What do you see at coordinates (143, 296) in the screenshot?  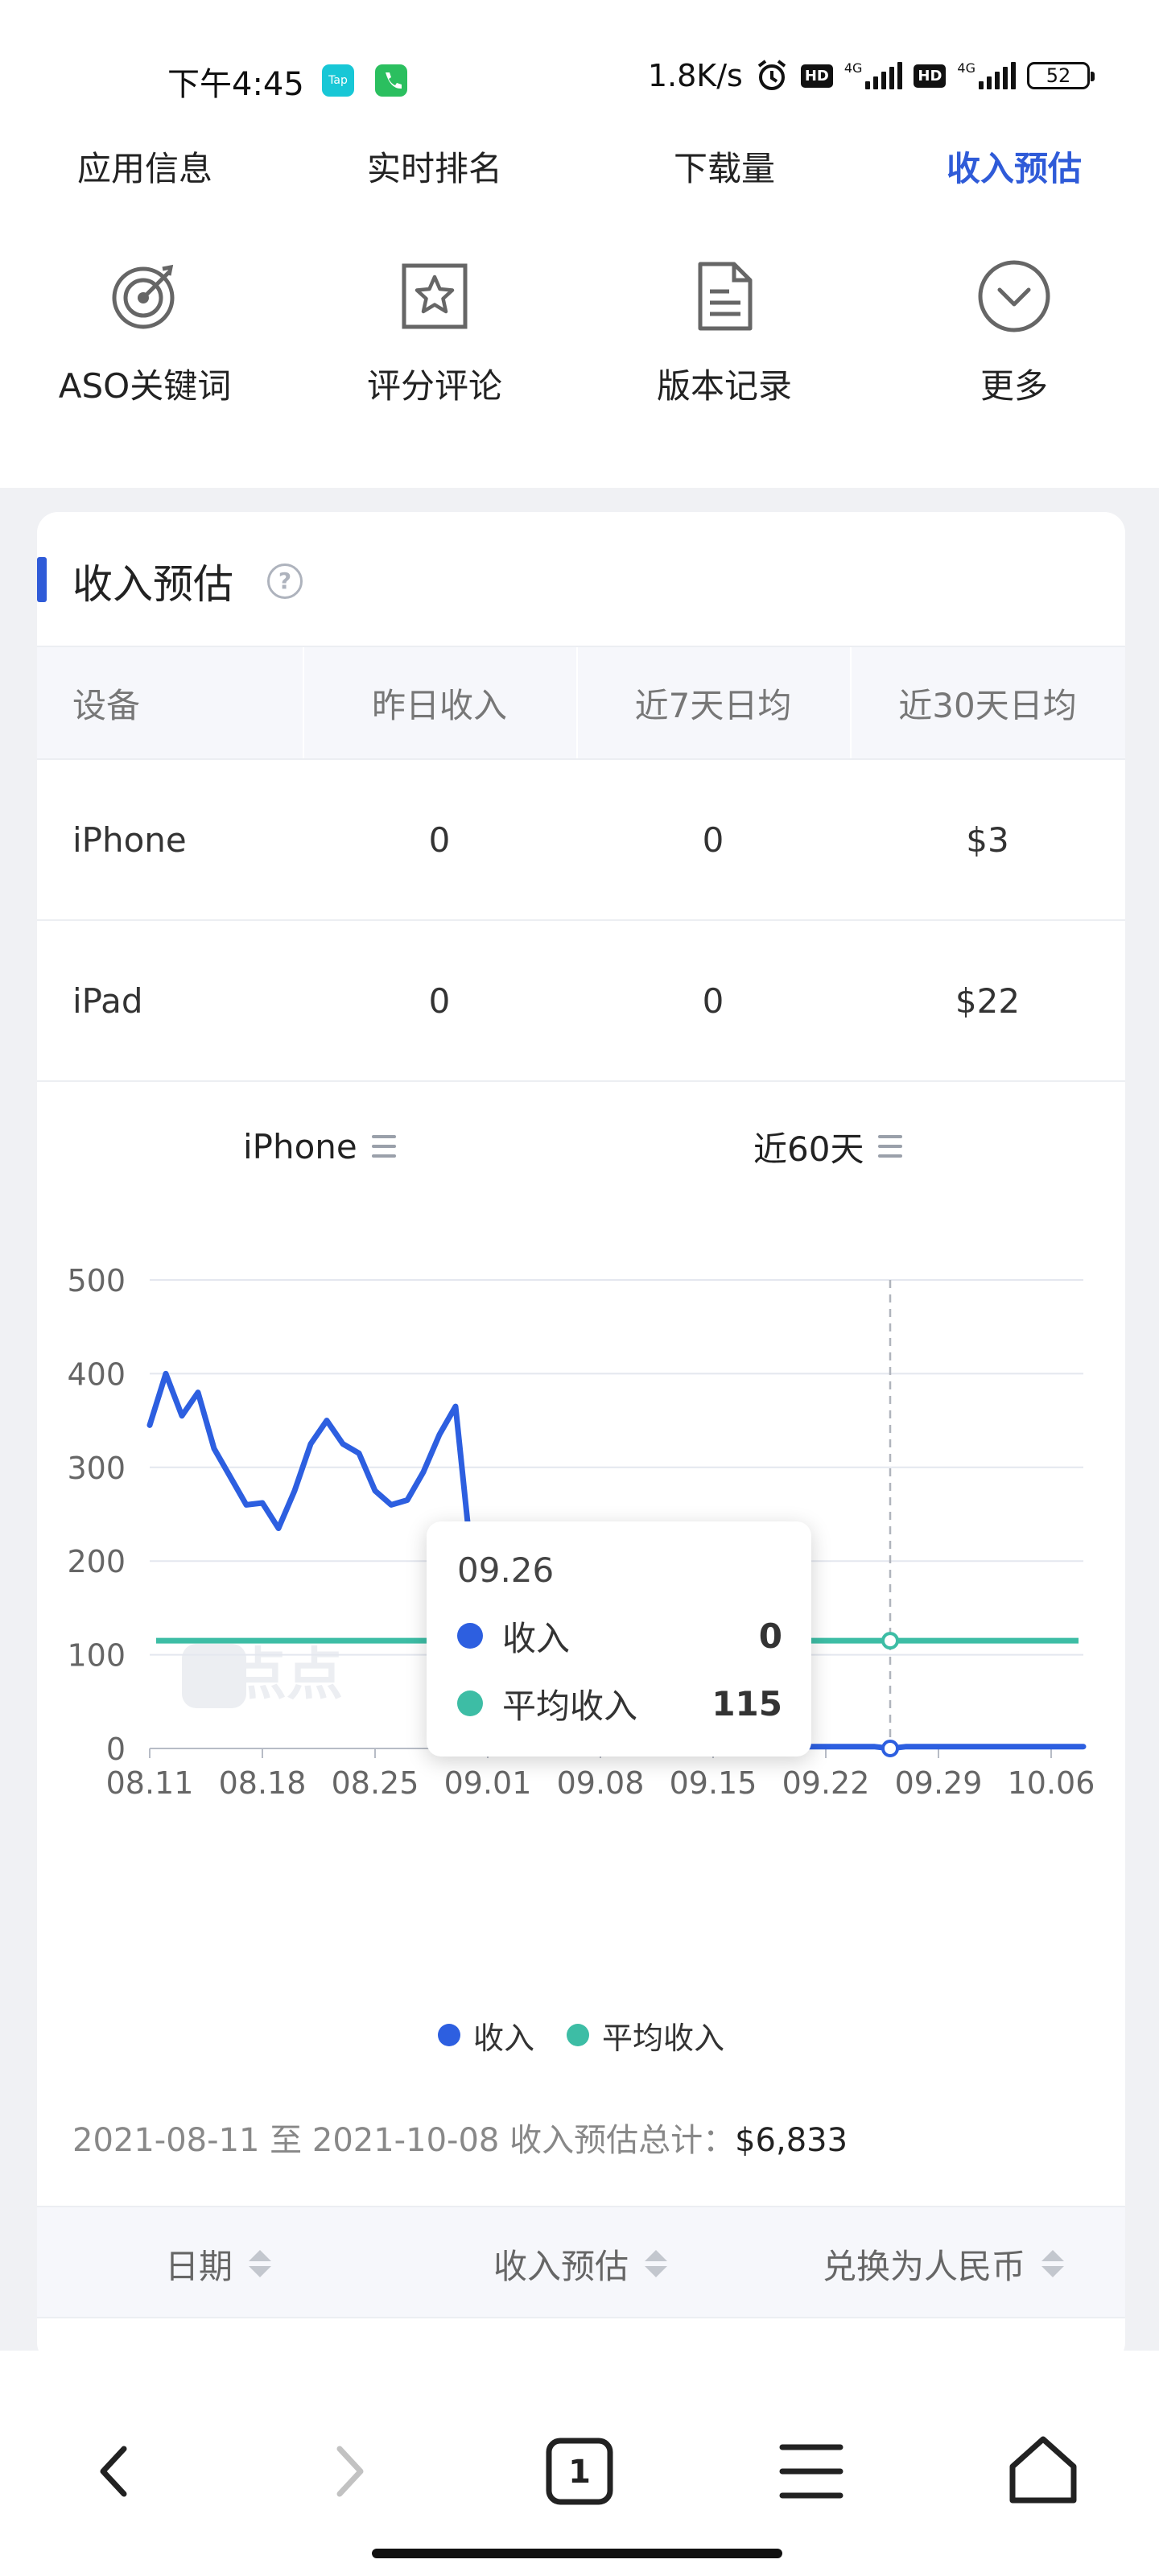 I see `target-icon` at bounding box center [143, 296].